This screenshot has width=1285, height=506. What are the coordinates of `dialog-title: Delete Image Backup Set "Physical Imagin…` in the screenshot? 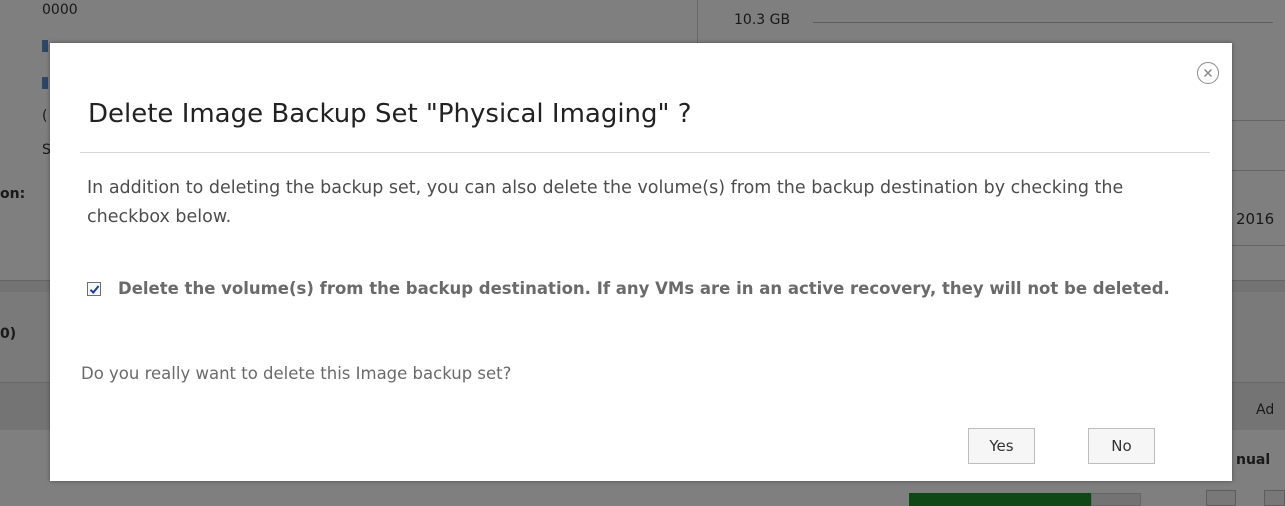 It's located at (390, 114).